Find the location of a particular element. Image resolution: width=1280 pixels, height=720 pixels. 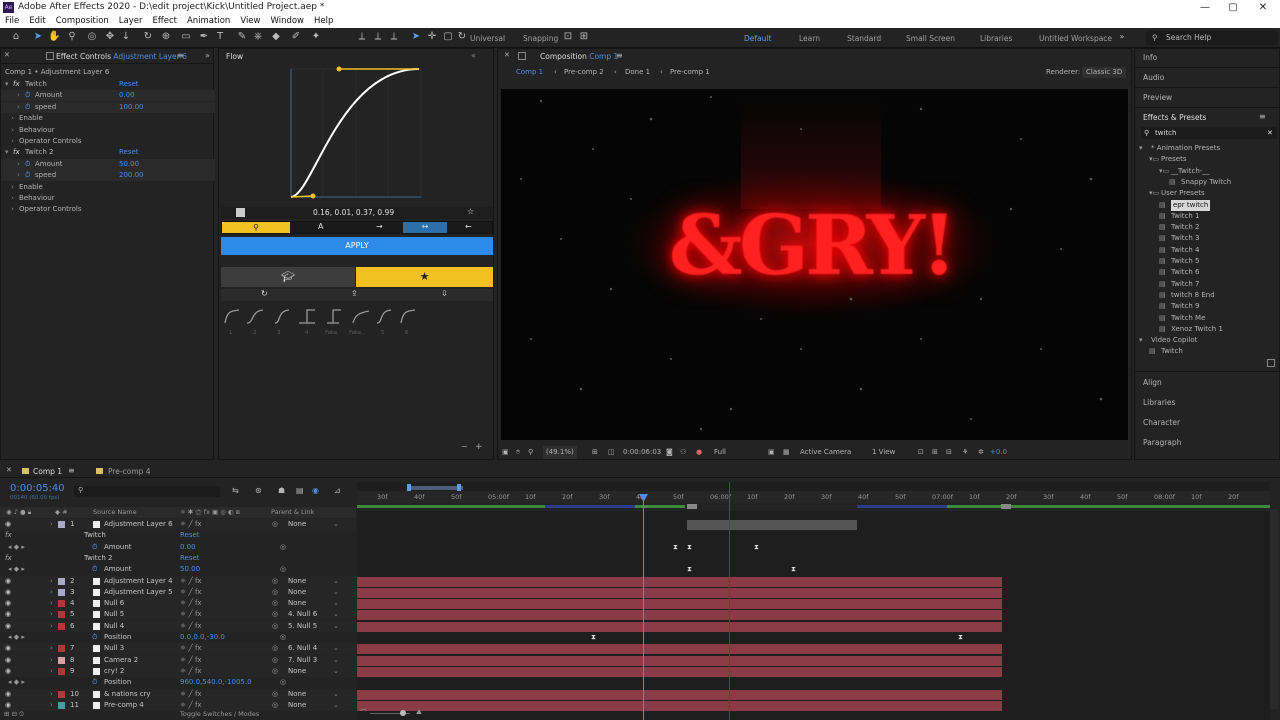

menu-edit: Edit is located at coordinates (37, 21).